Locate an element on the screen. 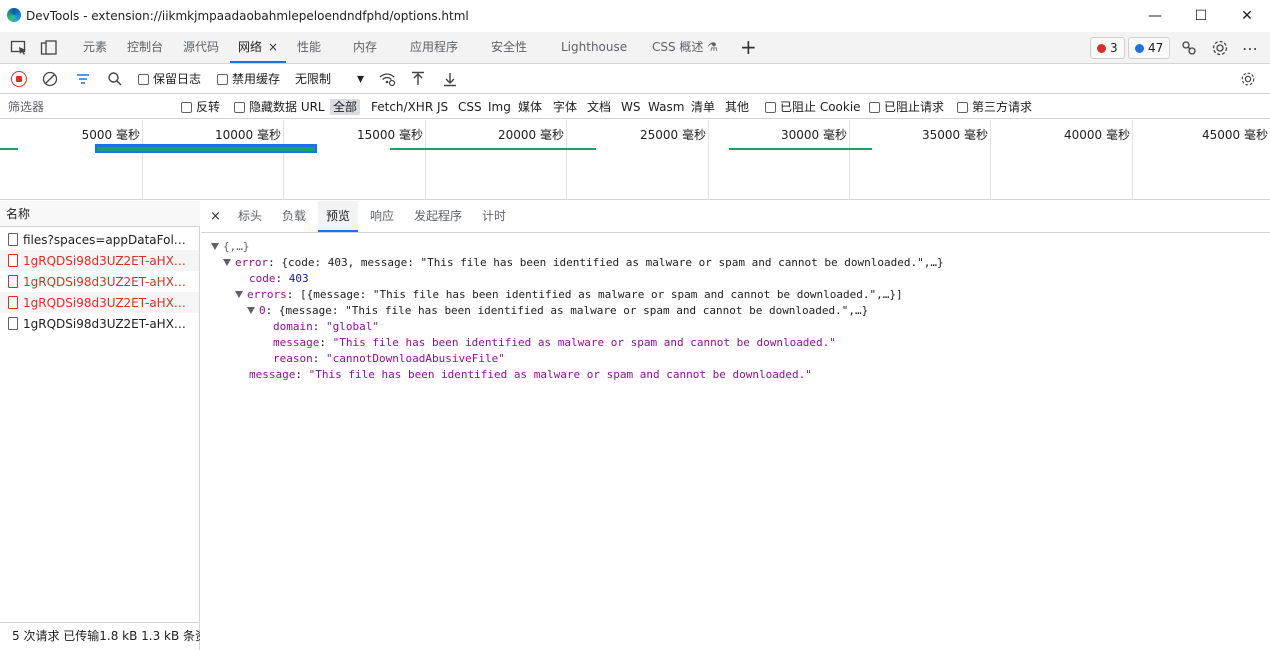 The image size is (1270, 650). tab-security: 安全性 is located at coordinates (509, 47).